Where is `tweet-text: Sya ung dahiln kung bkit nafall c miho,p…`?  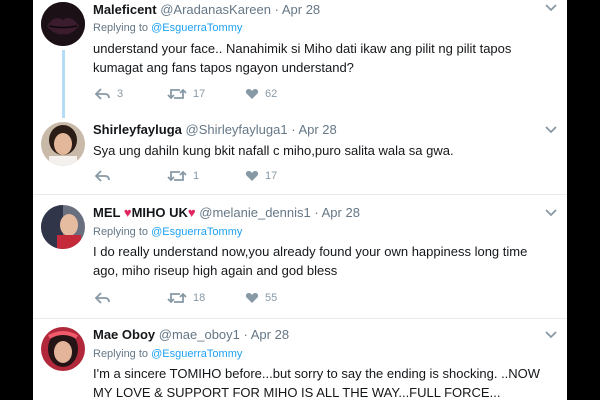 tweet-text: Sya ung dahiln kung bkit nafall c miho,p… is located at coordinates (273, 150).